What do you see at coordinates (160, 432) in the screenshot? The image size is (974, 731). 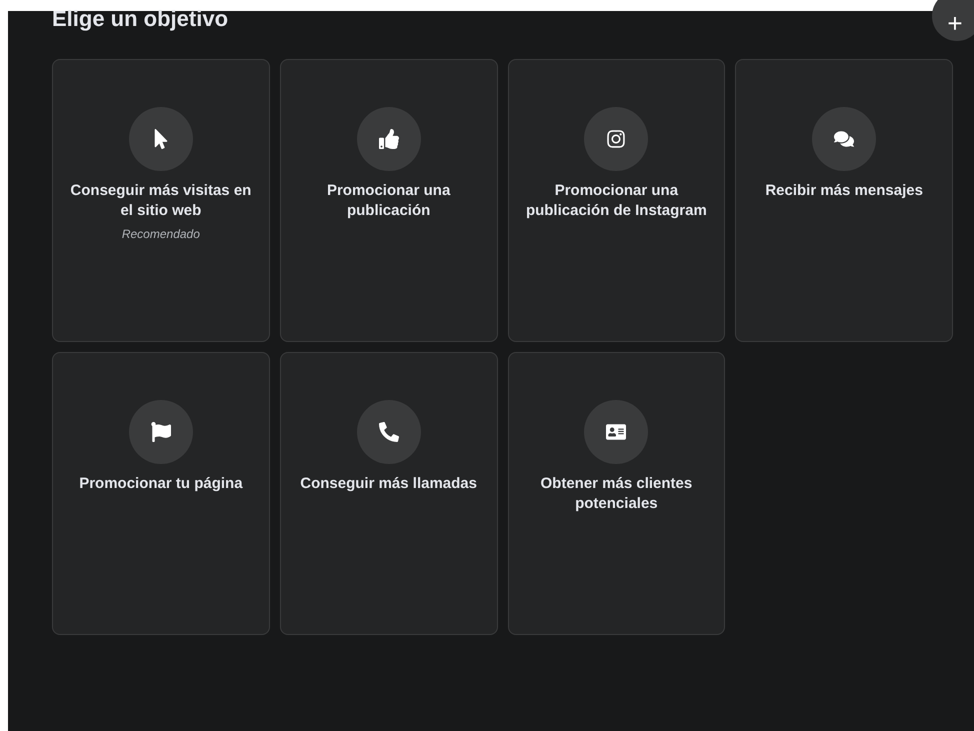 I see `flag-icon` at bounding box center [160, 432].